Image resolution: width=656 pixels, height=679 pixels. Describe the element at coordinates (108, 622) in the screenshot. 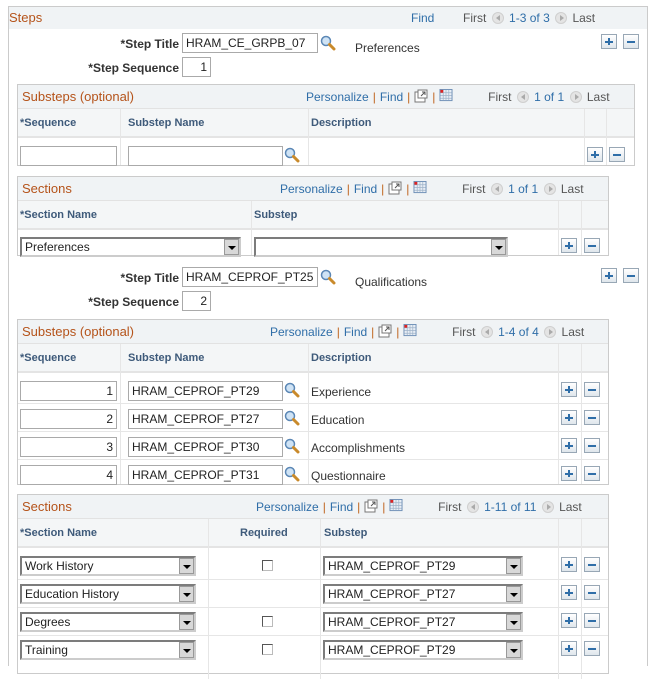

I see `section-name-select: Degrees` at that location.